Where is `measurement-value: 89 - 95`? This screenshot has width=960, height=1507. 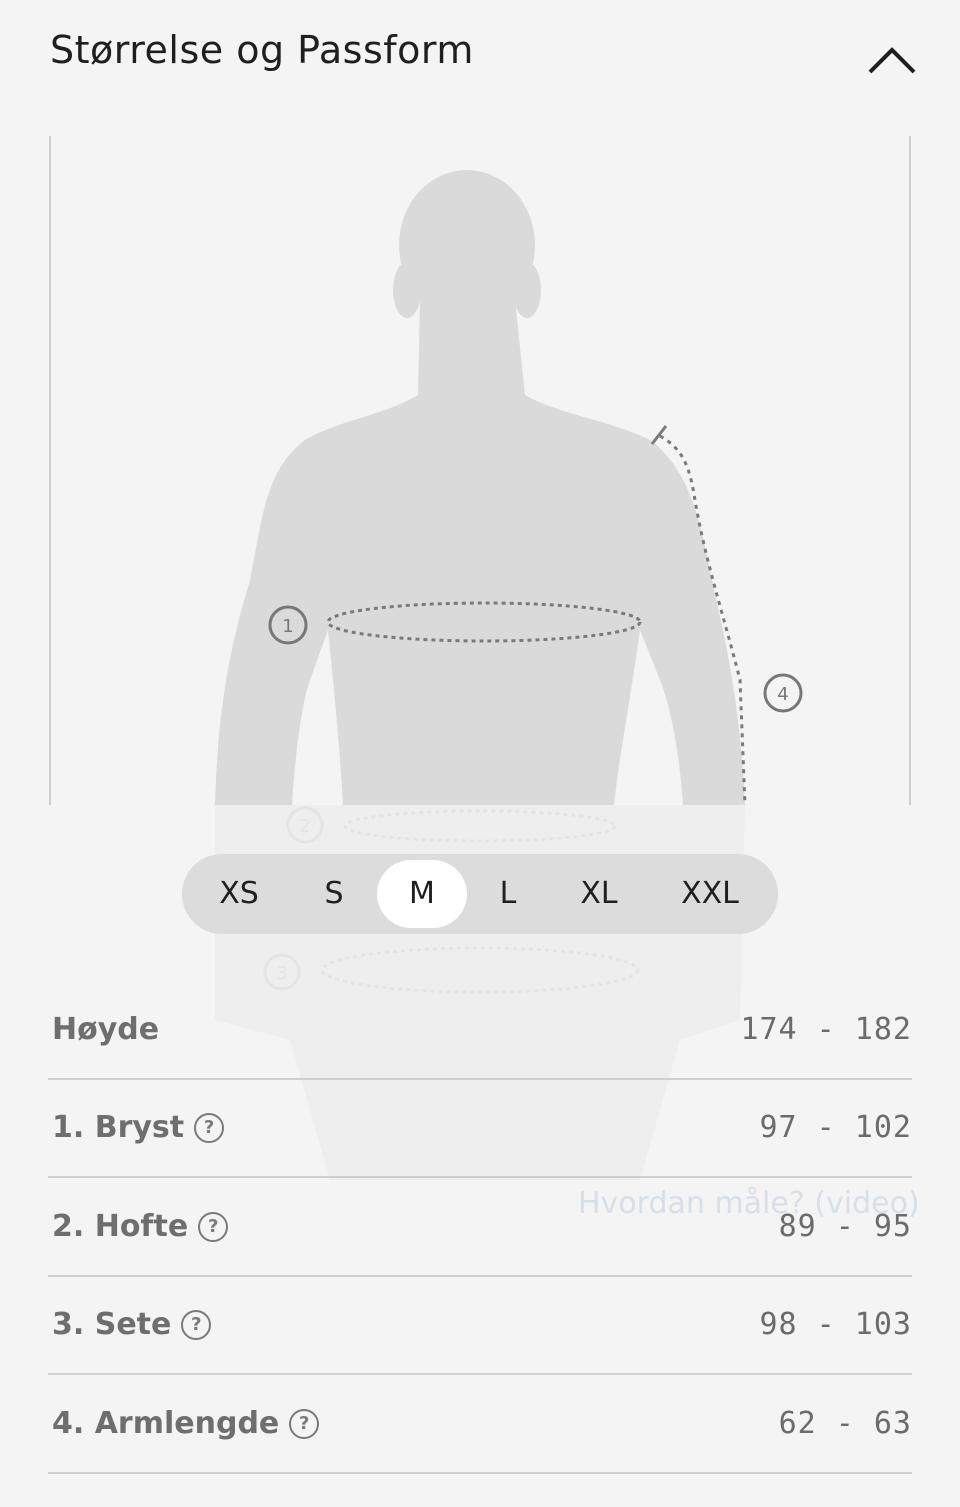
measurement-value: 89 - 95 is located at coordinates (845, 1226).